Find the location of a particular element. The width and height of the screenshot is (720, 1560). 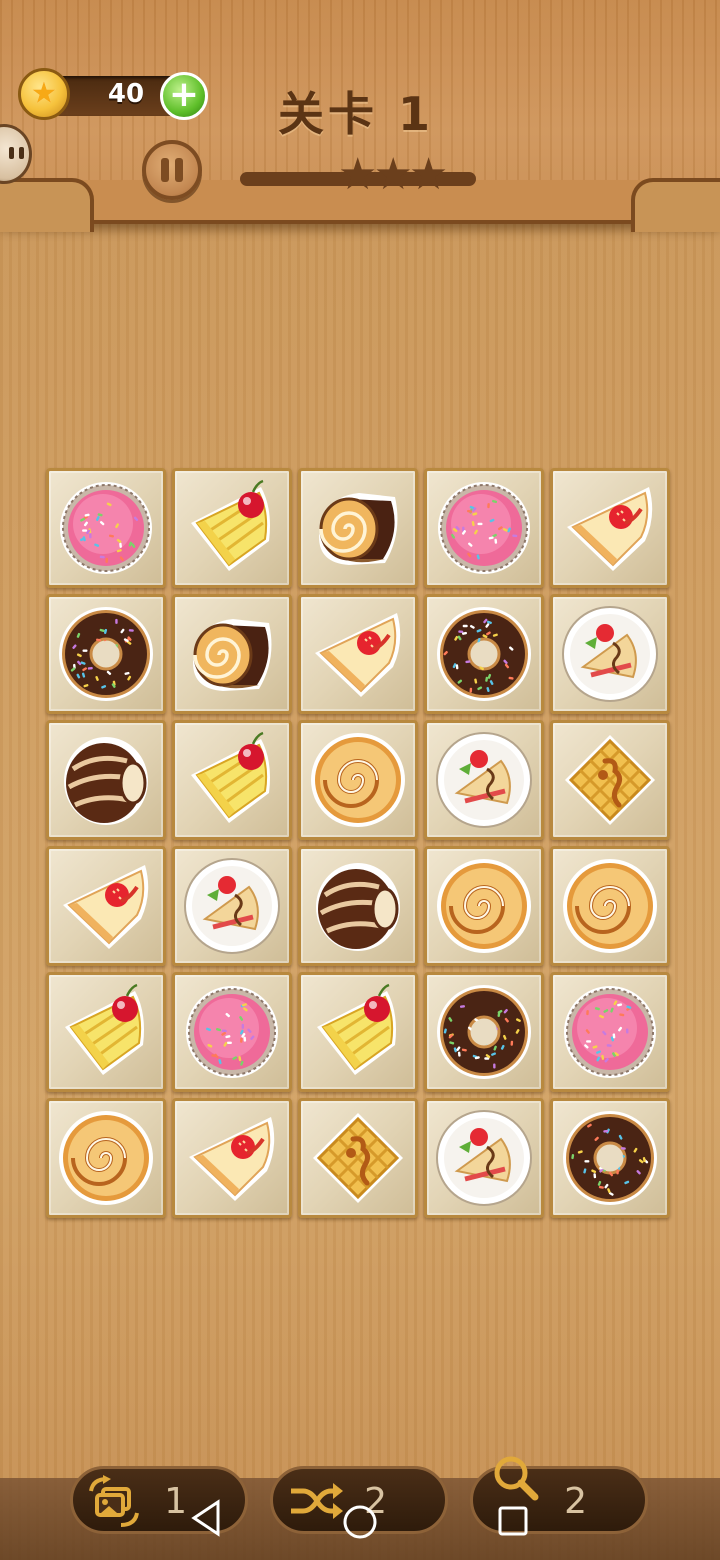

pause-button is located at coordinates (172, 170).